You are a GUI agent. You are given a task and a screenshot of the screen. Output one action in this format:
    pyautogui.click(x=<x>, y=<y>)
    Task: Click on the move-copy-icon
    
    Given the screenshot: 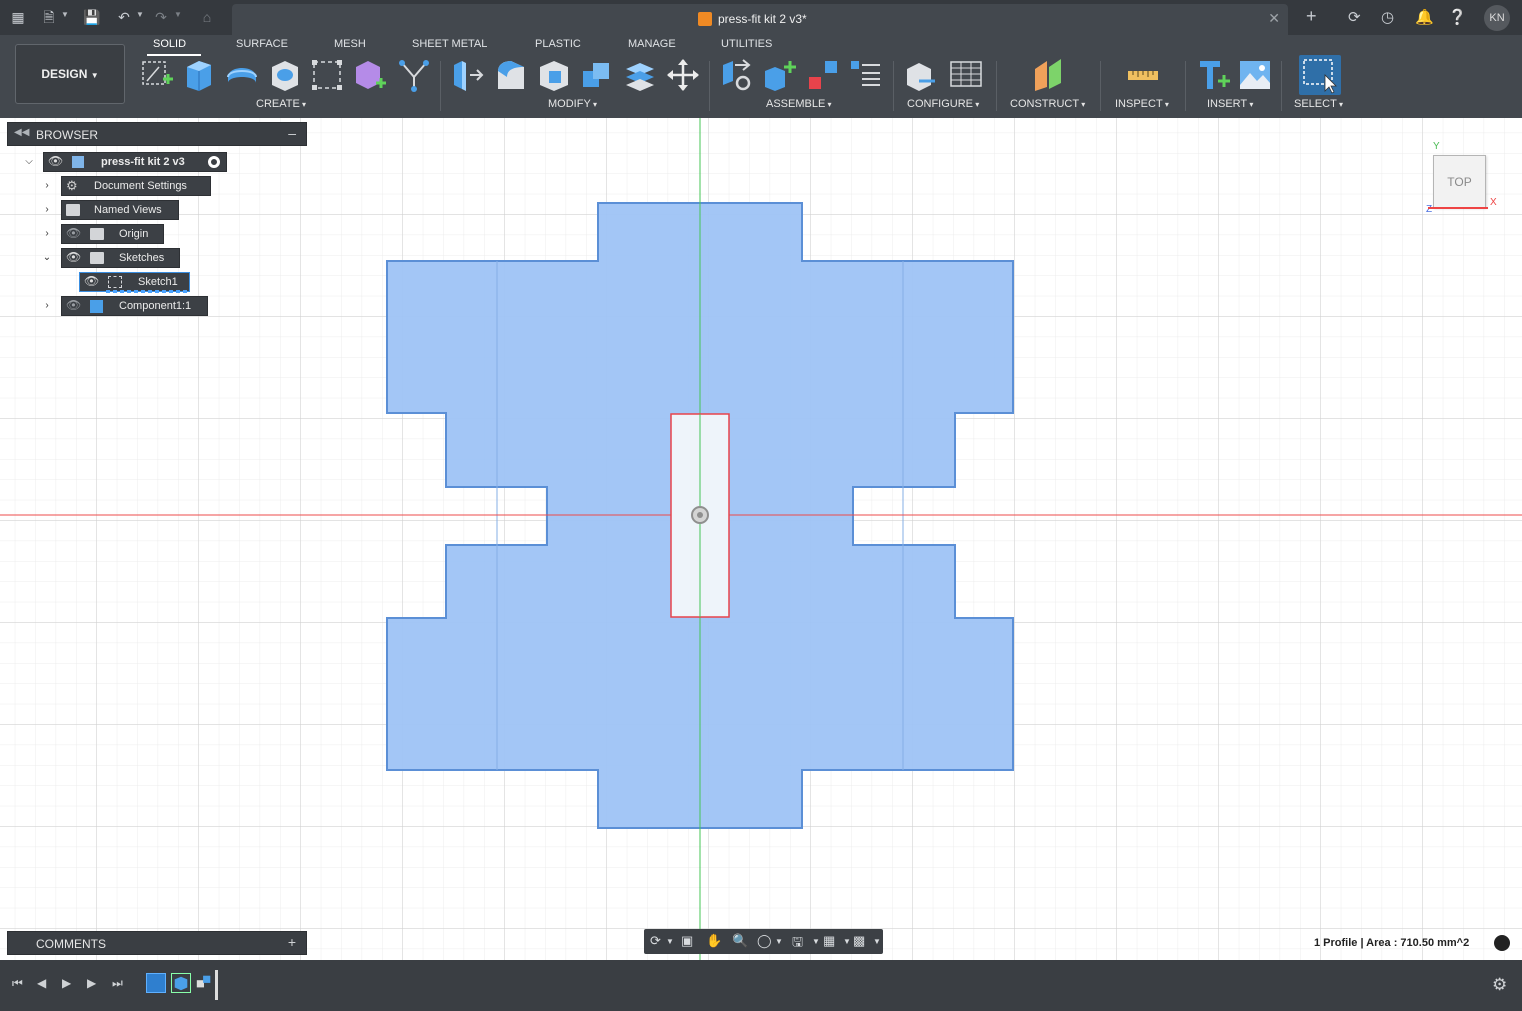 What is the action you would take?
    pyautogui.click(x=683, y=75)
    